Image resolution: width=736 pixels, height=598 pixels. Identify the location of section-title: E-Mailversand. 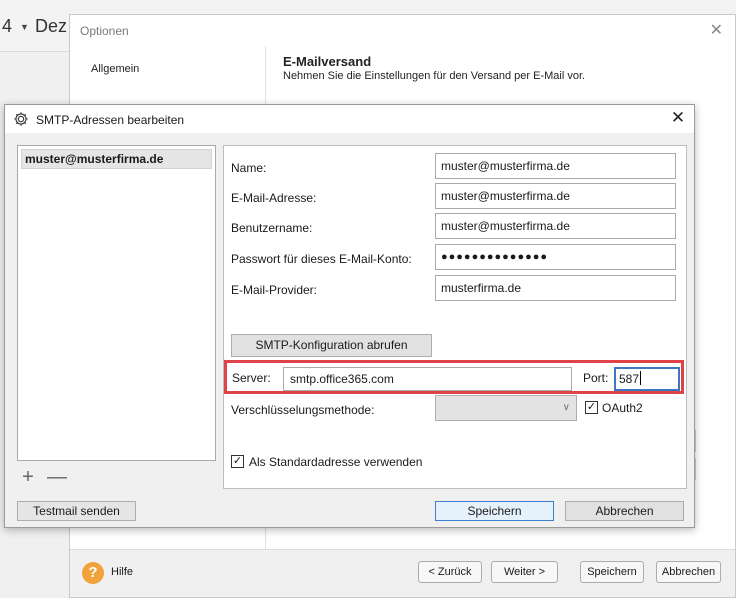
(327, 61).